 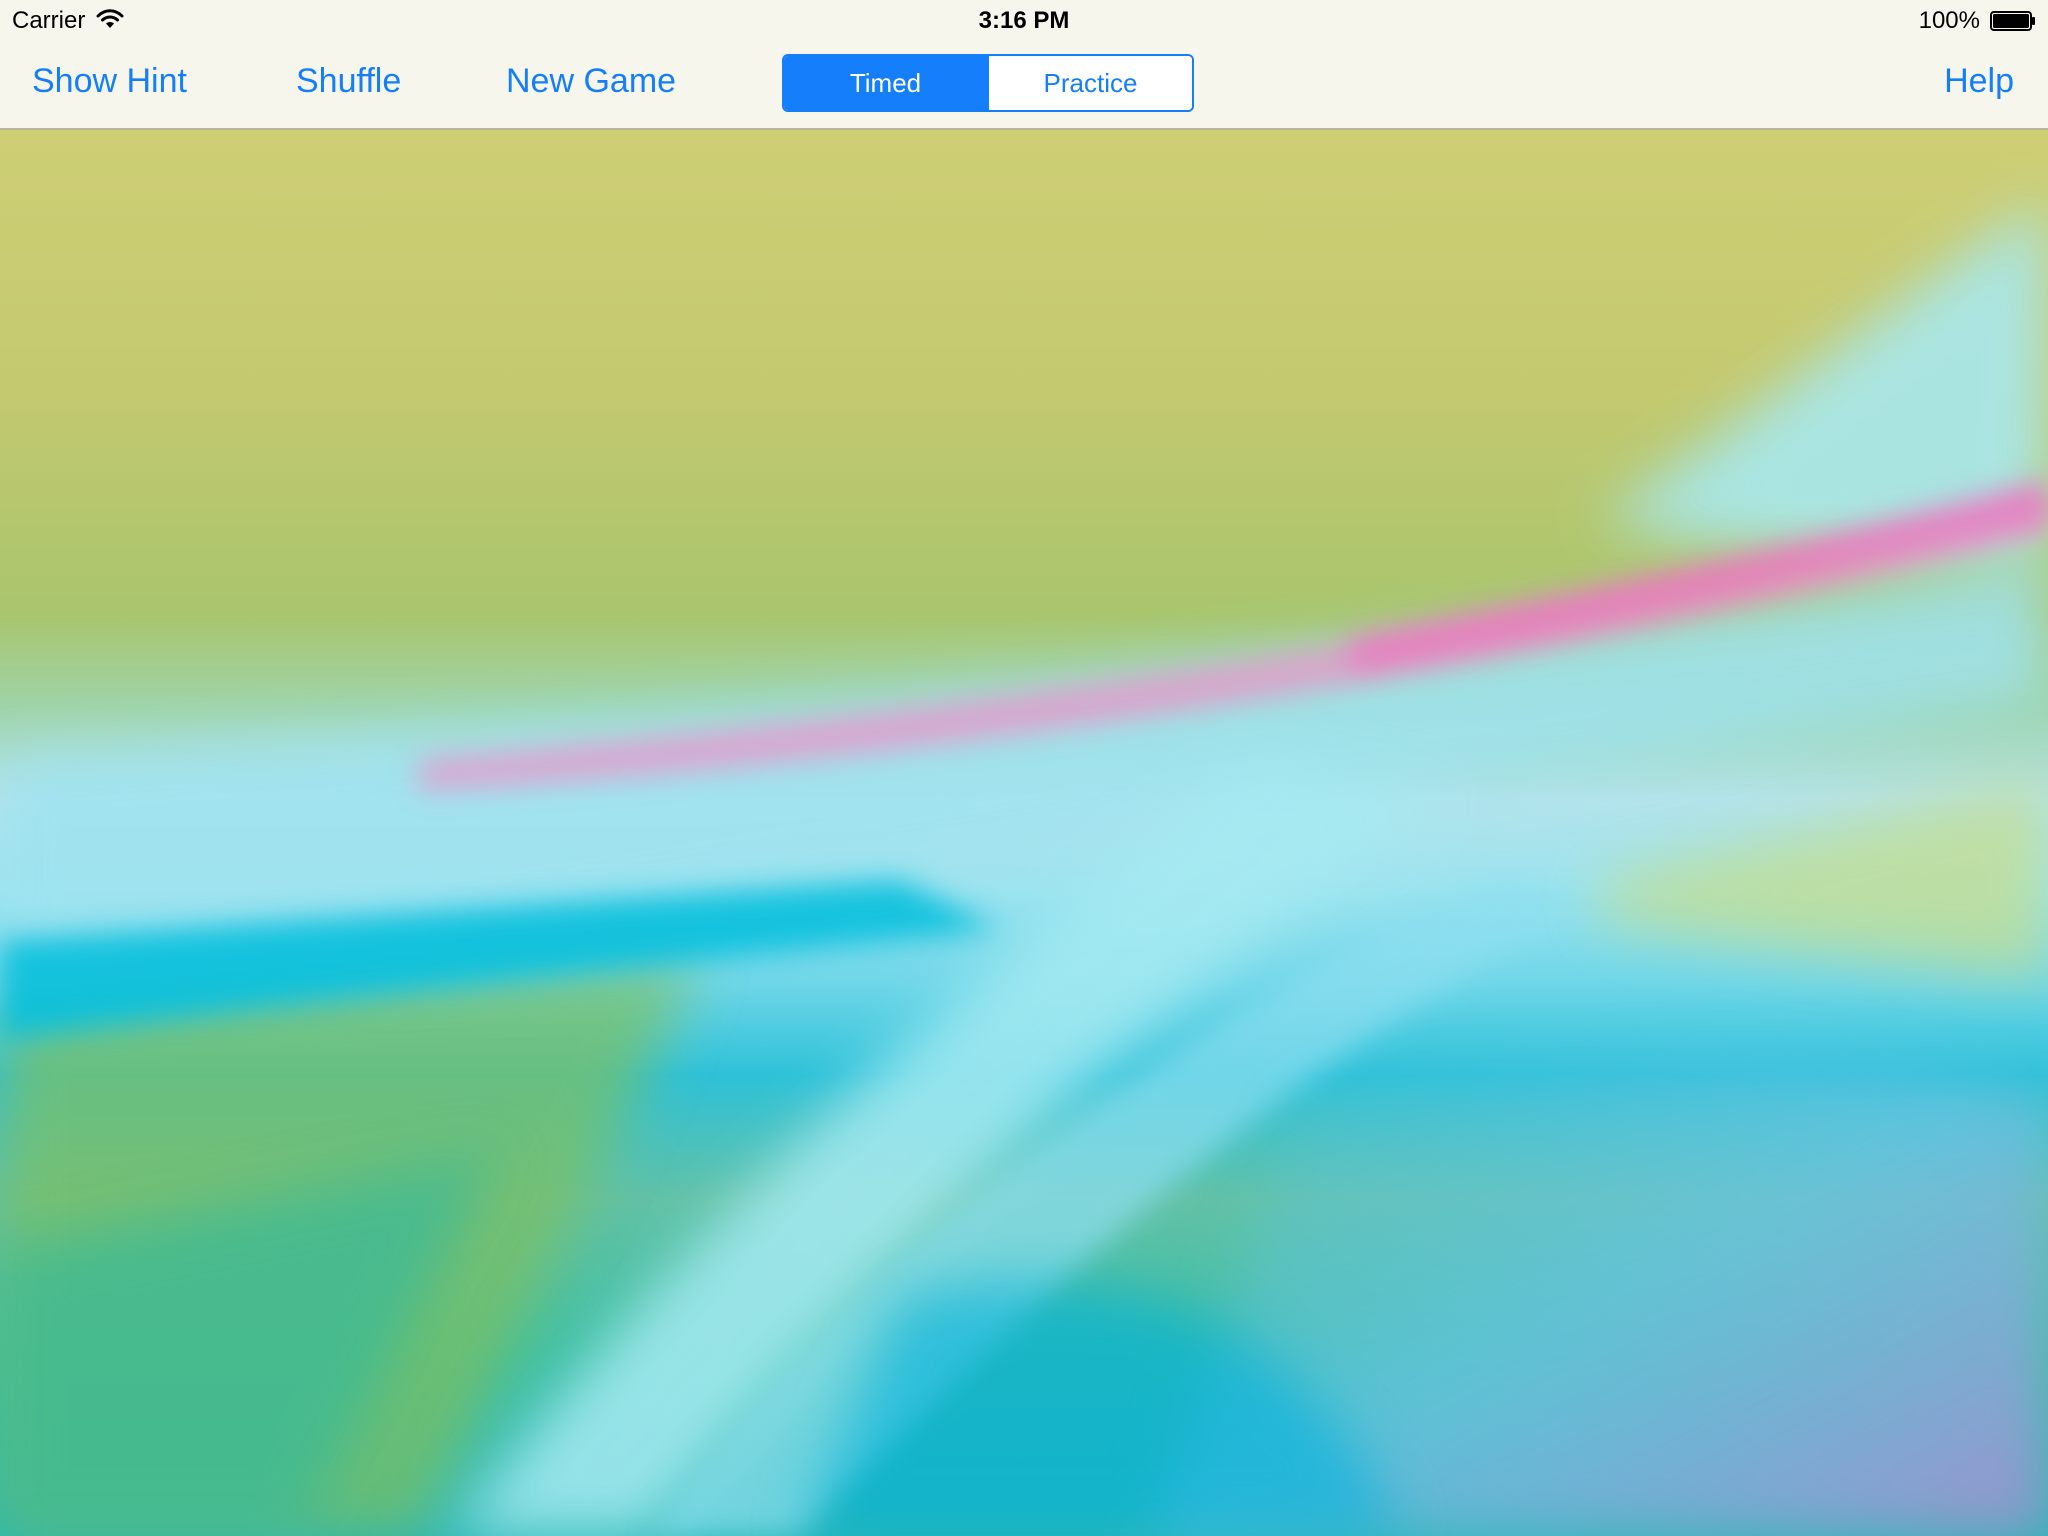 I want to click on segment-timed: Timed, so click(x=885, y=83).